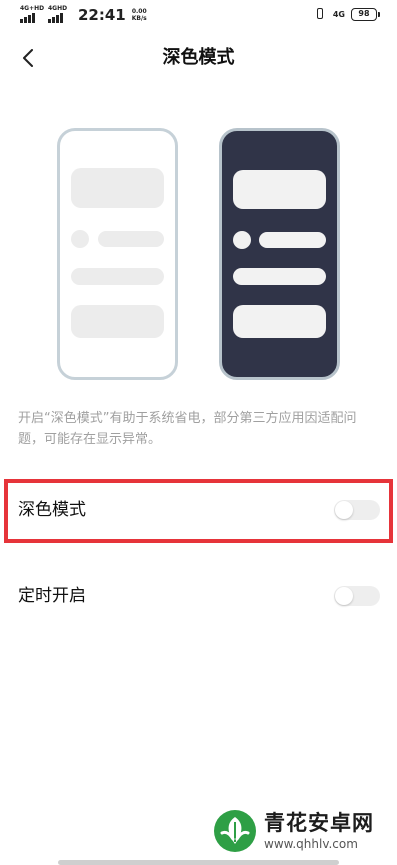  I want to click on dark-mode-description: 开启“深色模式”有助于系统省电，部分第三方应用因适配问题，可能存在显示异常。, so click(187, 429).